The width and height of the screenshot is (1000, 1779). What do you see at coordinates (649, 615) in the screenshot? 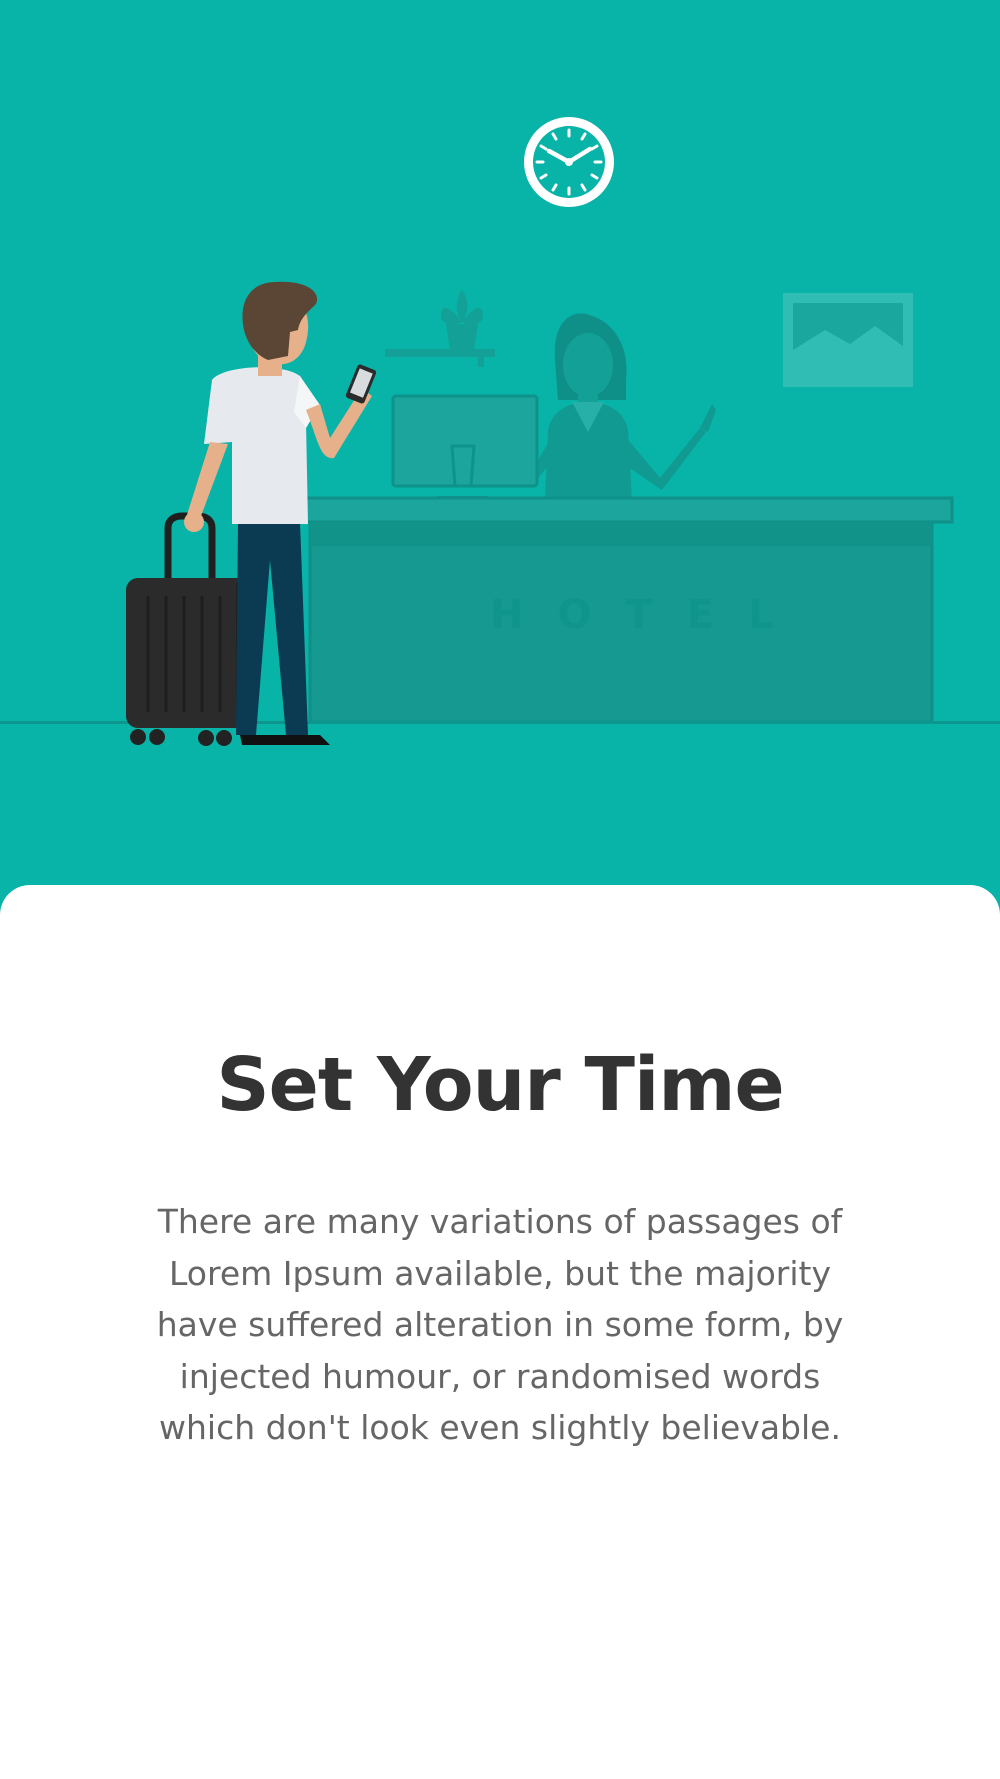
I see `desk-sign: HOTEL` at bounding box center [649, 615].